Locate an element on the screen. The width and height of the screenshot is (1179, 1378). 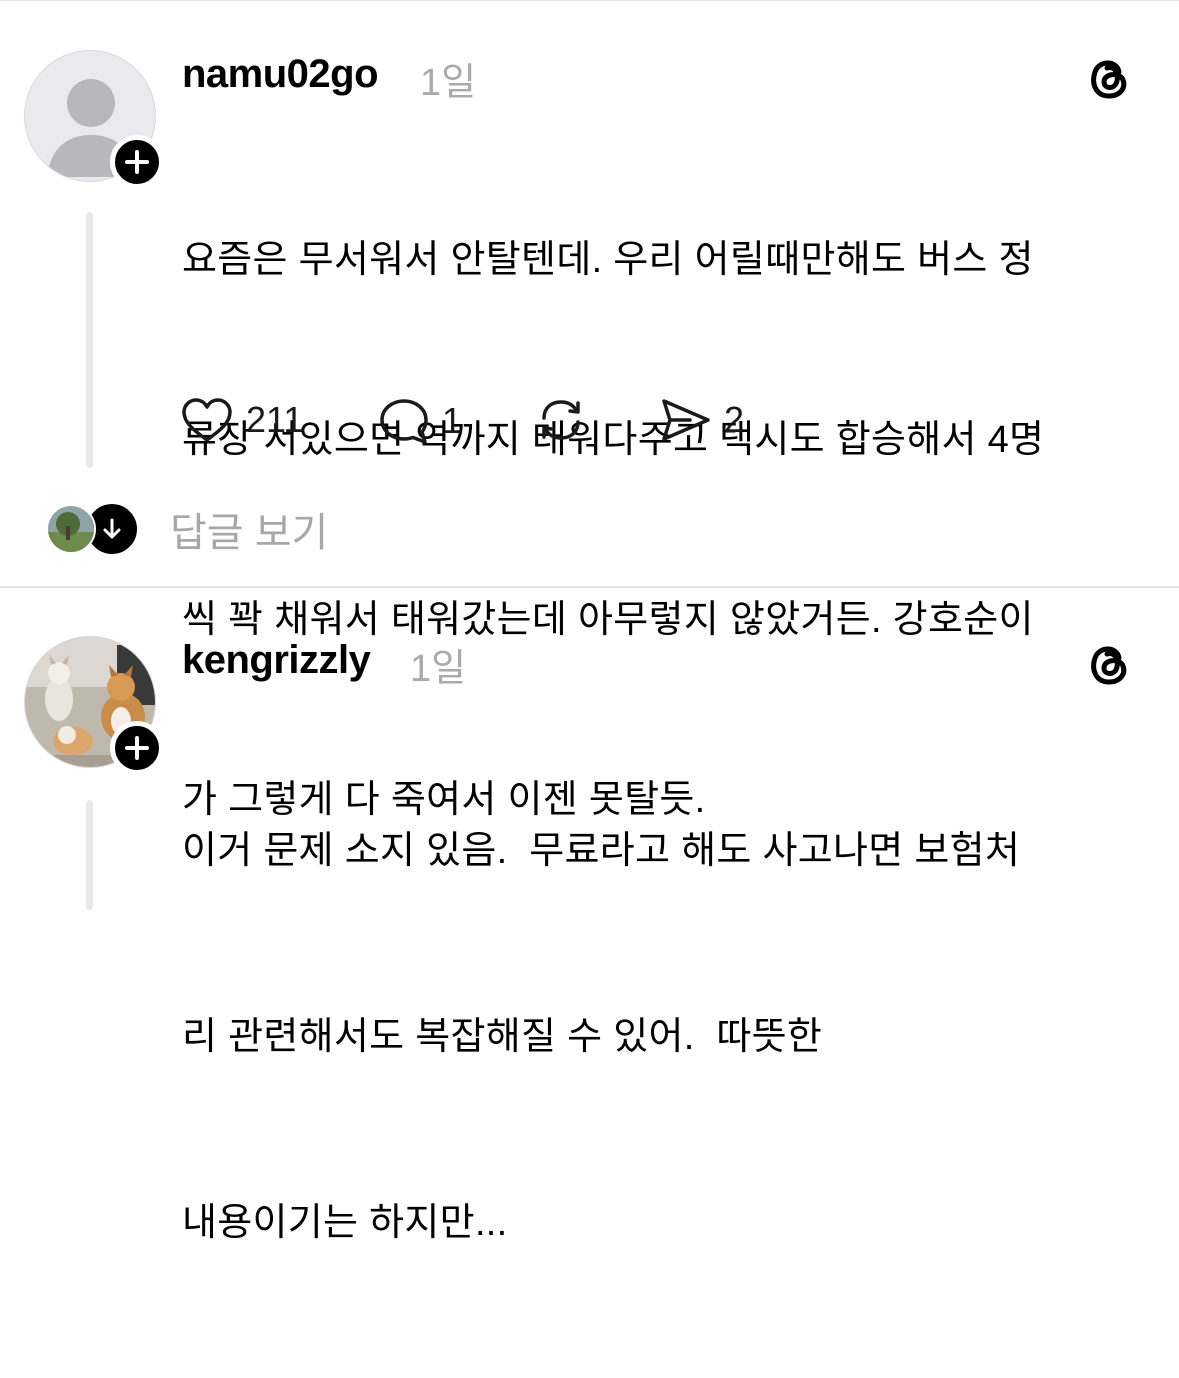
post-text-line: 요즘은 무서워서 안탈텐데. 우리 어릴때만해도 버스 정 is located at coordinates (608, 260).